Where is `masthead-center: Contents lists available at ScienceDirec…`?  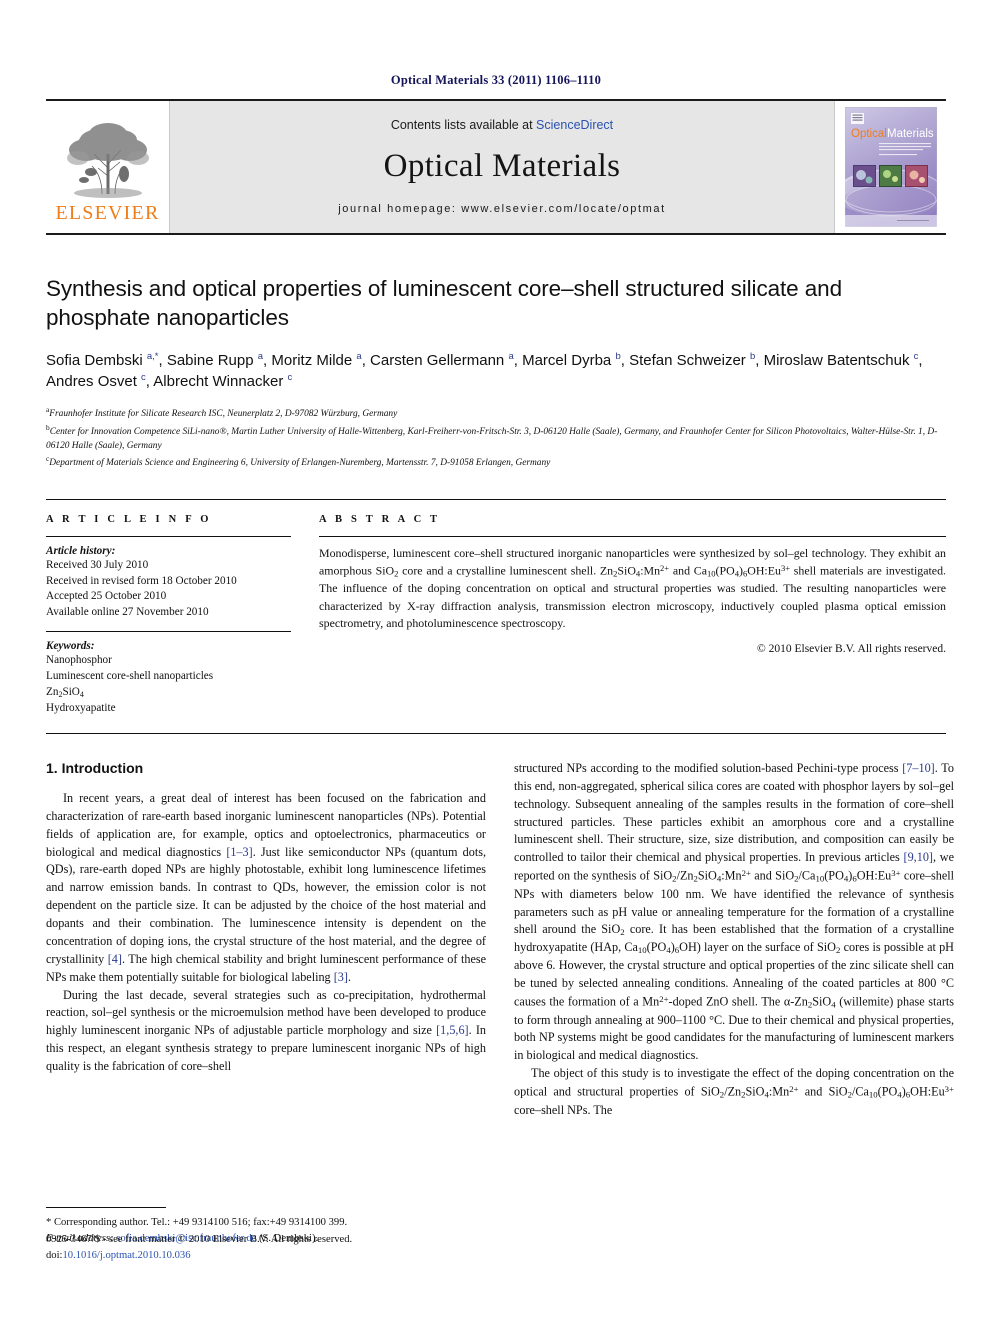 masthead-center: Contents lists available at ScienceDirec… is located at coordinates (502, 167).